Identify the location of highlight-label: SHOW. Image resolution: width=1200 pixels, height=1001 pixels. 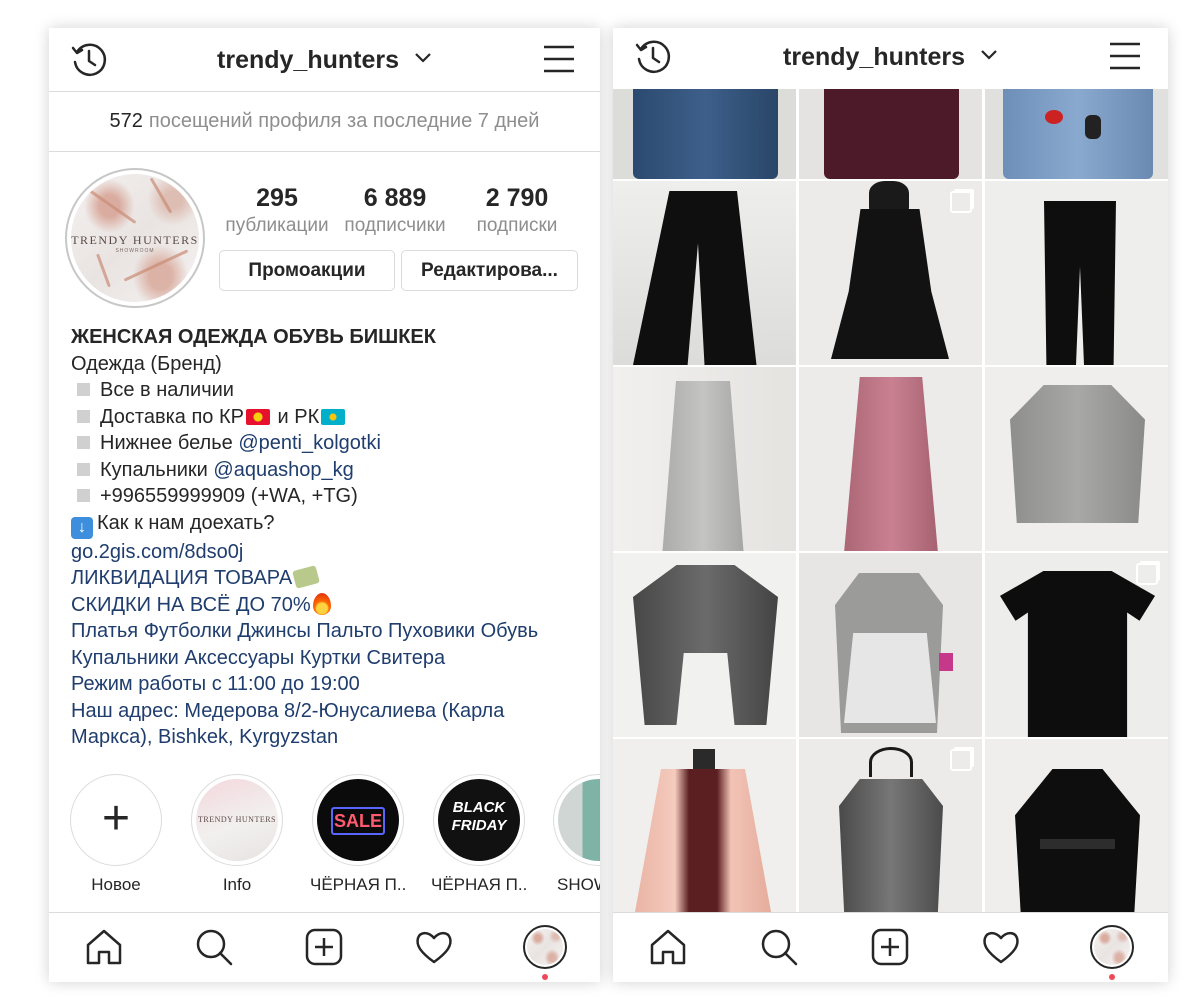
(578, 884).